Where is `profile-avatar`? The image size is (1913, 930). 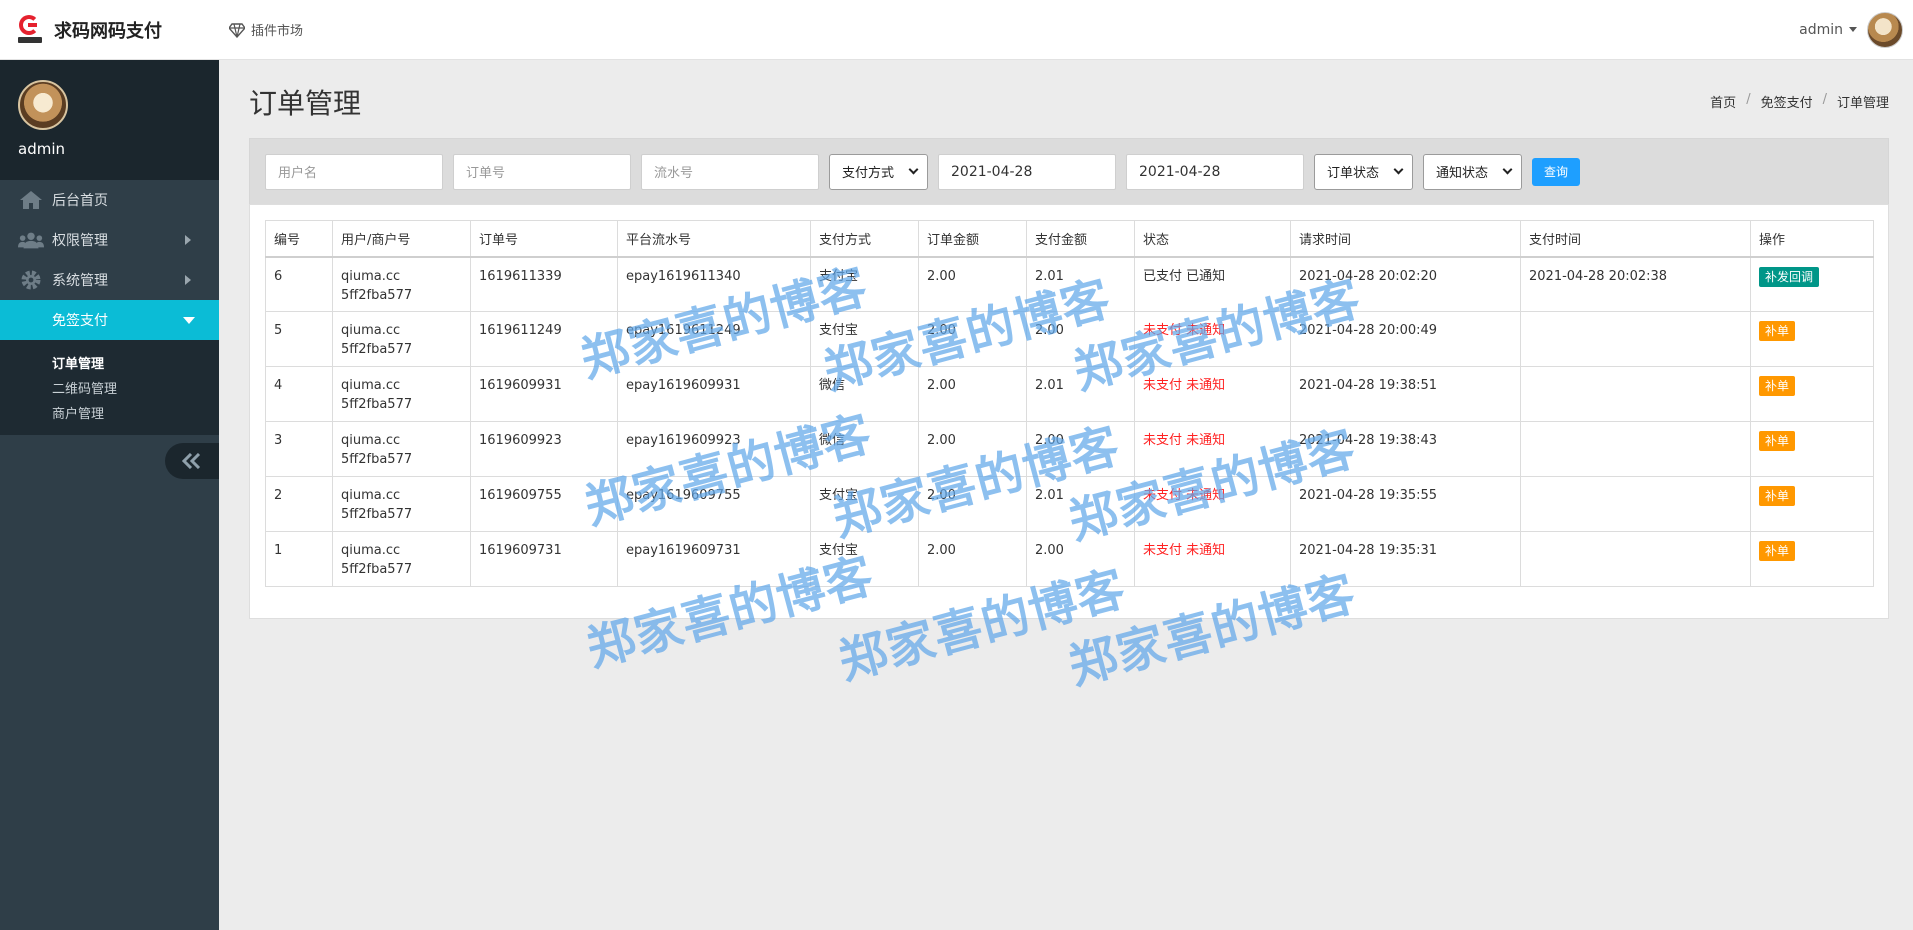 profile-avatar is located at coordinates (43, 105).